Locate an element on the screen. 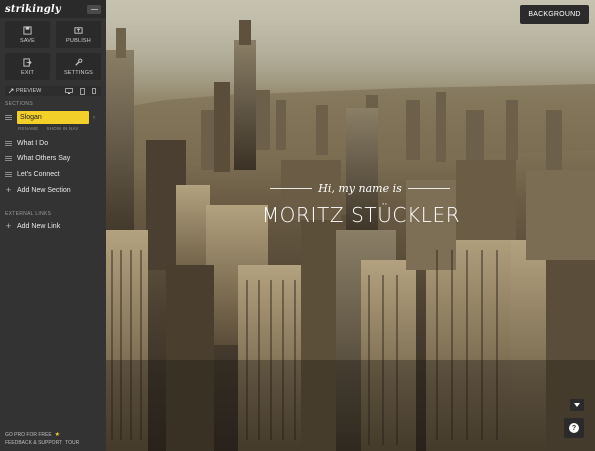  settings-label: SETTINGS is located at coordinates (78, 72).